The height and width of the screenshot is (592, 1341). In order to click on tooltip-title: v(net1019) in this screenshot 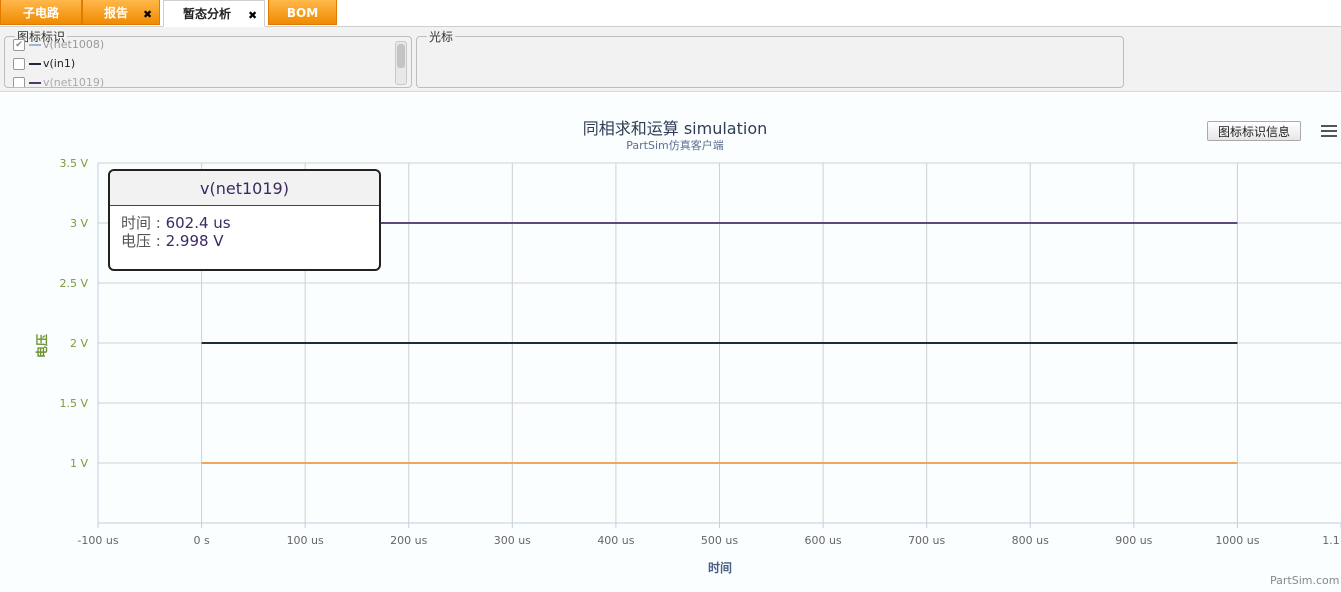, I will do `click(244, 188)`.